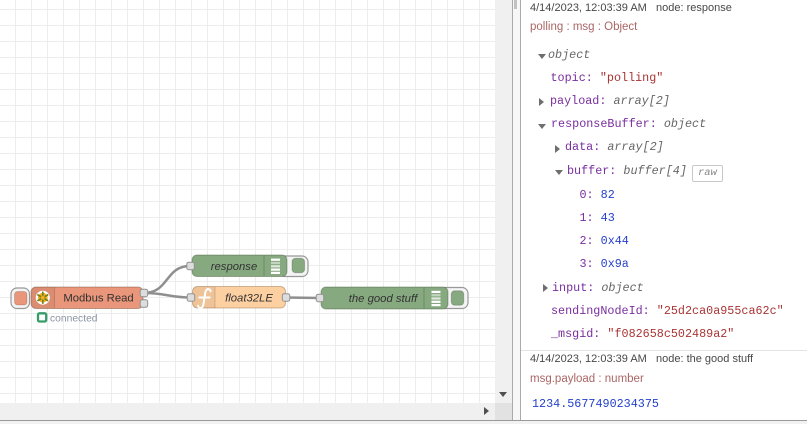  Describe the element at coordinates (74, 318) in the screenshot. I see `svg-text: connected` at that location.